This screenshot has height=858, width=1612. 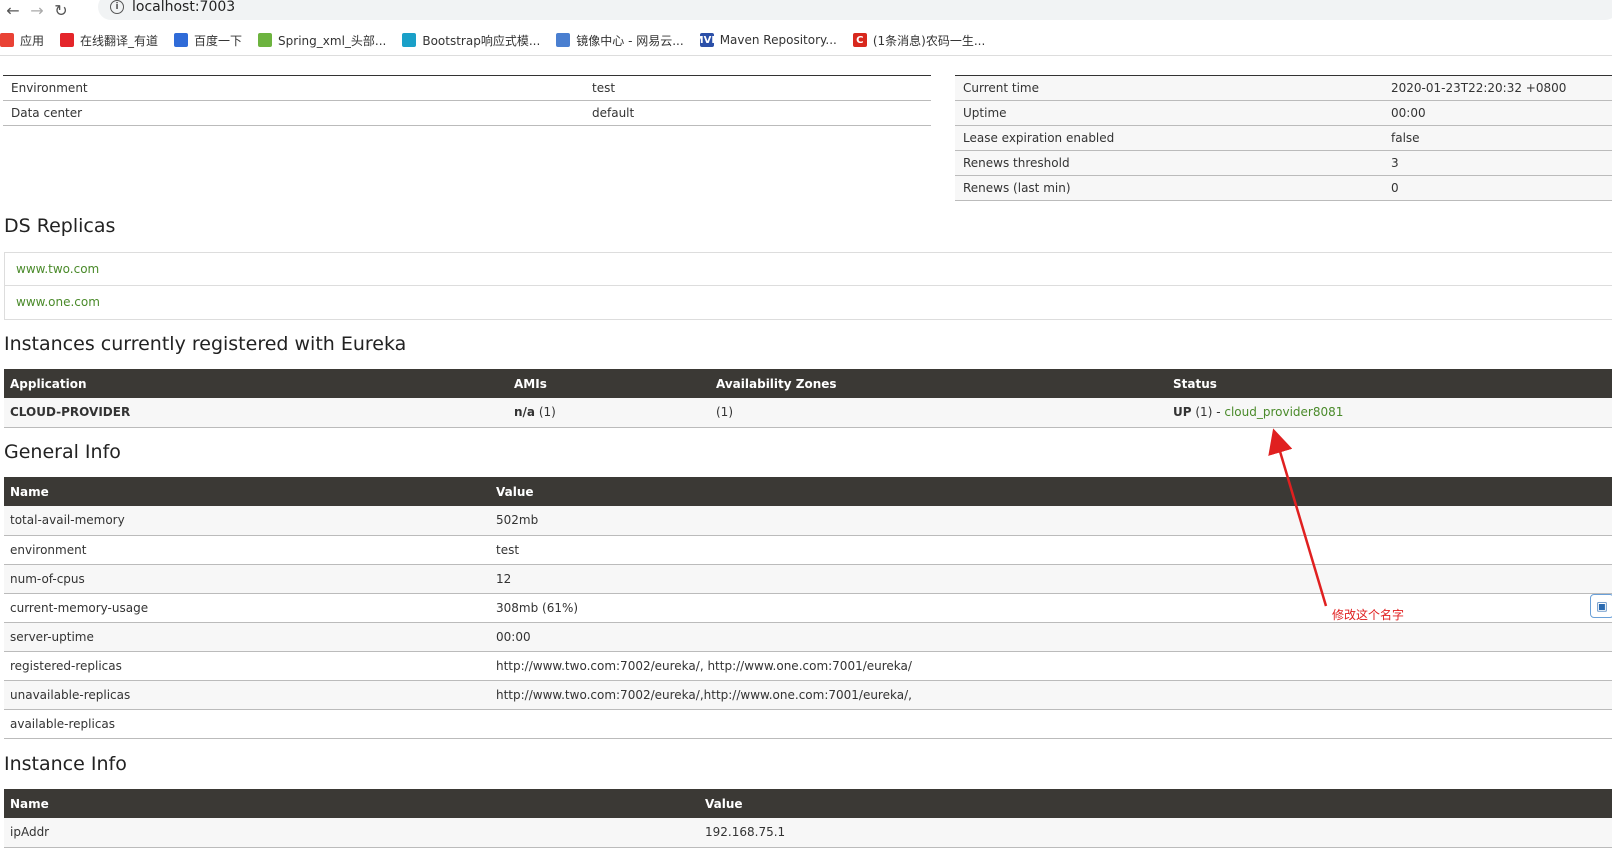 I want to click on column-header: AMIs, so click(x=609, y=383).